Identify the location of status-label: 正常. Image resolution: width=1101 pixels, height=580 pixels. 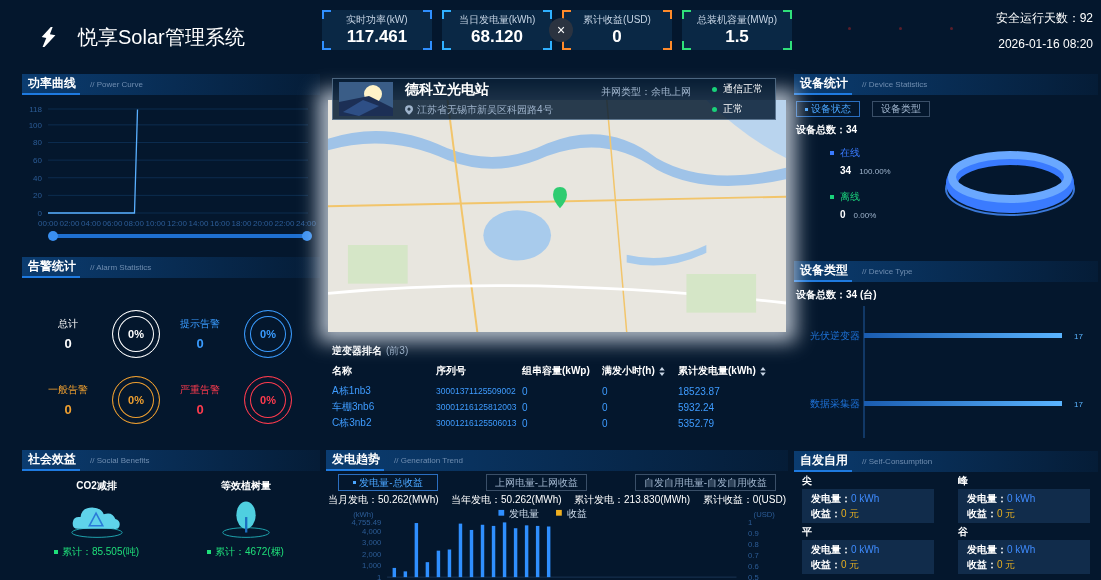
(733, 109).